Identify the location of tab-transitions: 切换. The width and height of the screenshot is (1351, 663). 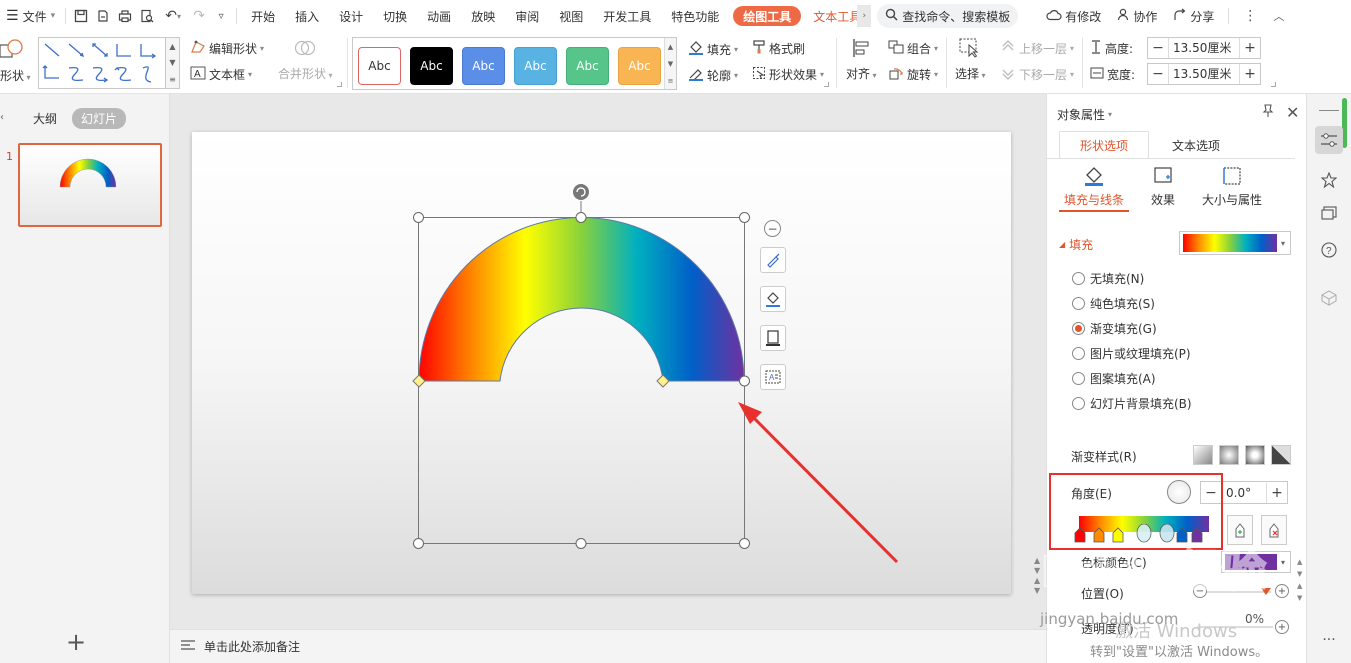
(395, 16).